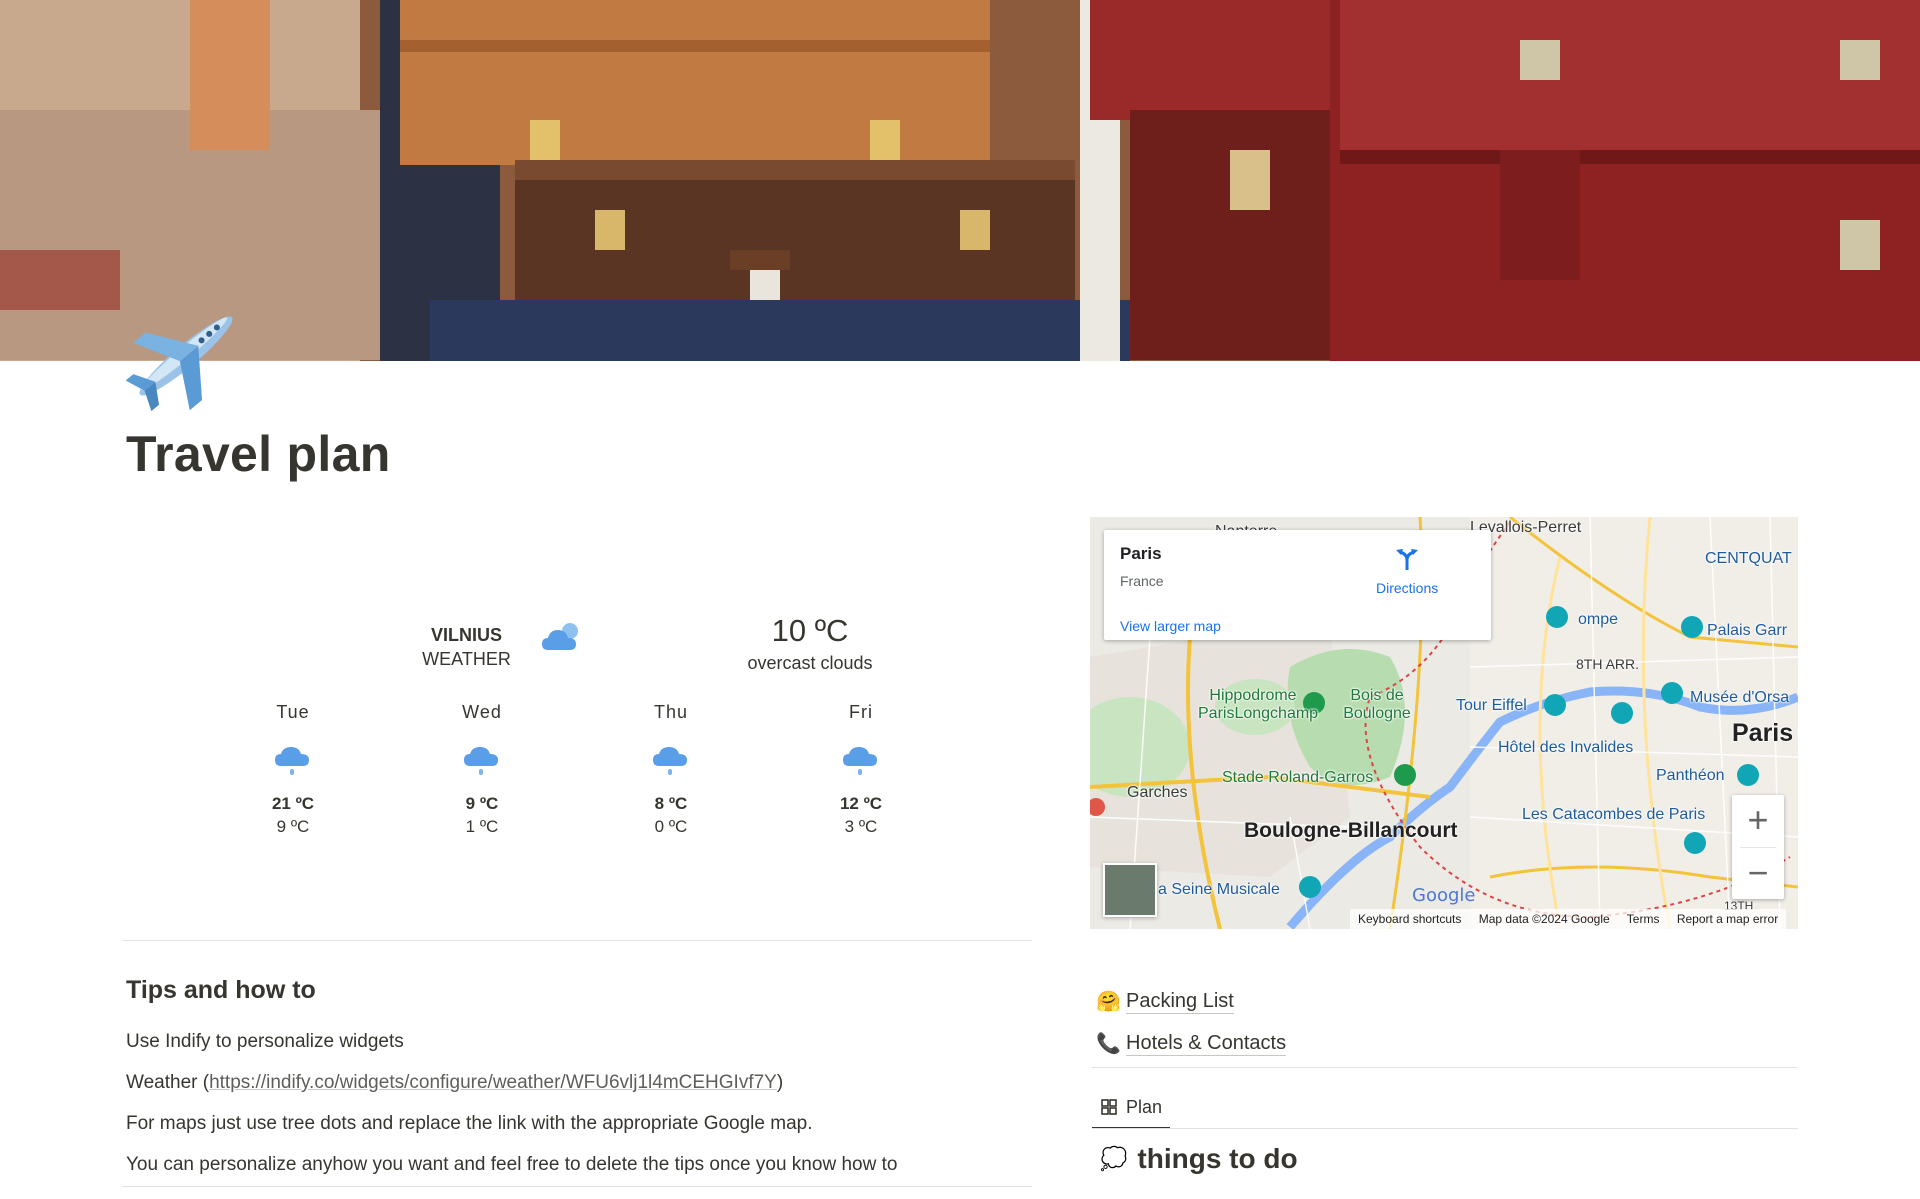 The image size is (1920, 1199). I want to click on forecast-day-name: Tue, so click(293, 712).